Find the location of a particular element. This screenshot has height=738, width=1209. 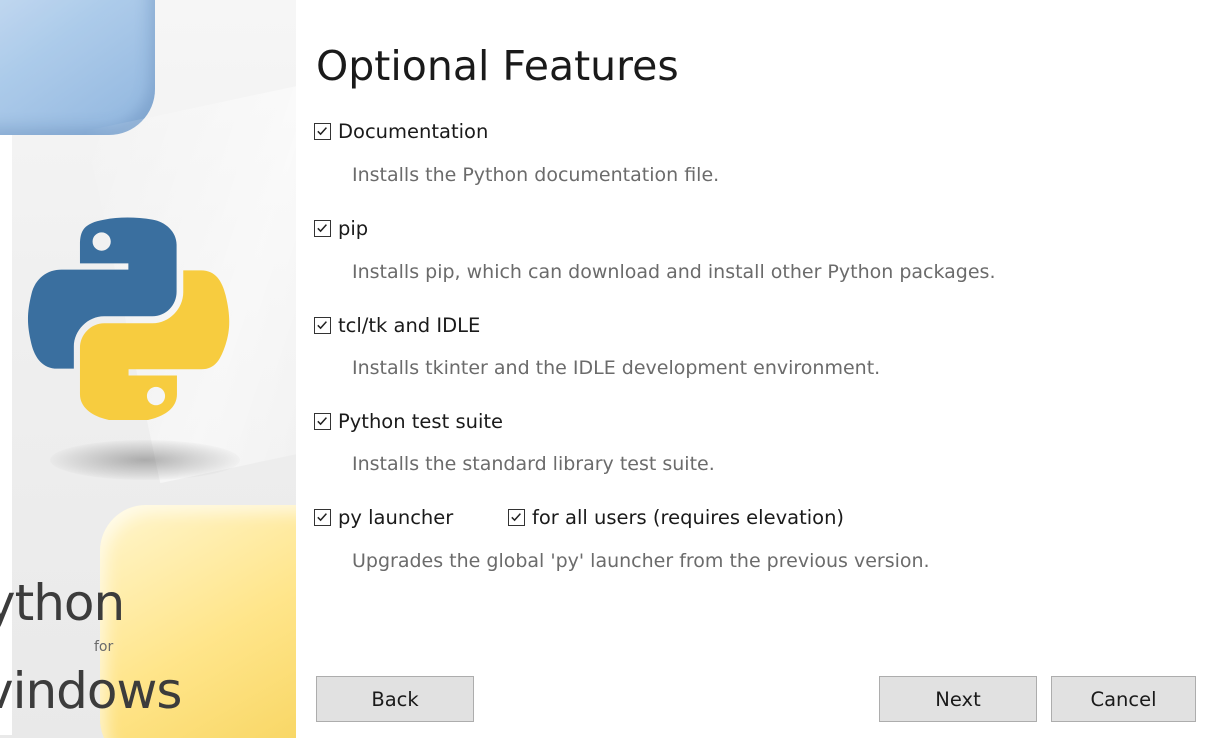

tcltk-idle-checkbox is located at coordinates (322, 325).